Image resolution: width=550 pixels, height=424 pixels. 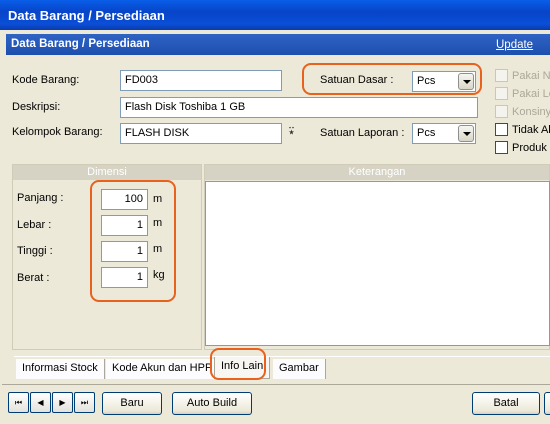 What do you see at coordinates (35, 251) in the screenshot?
I see `tinggi-label: Tinggi :` at bounding box center [35, 251].